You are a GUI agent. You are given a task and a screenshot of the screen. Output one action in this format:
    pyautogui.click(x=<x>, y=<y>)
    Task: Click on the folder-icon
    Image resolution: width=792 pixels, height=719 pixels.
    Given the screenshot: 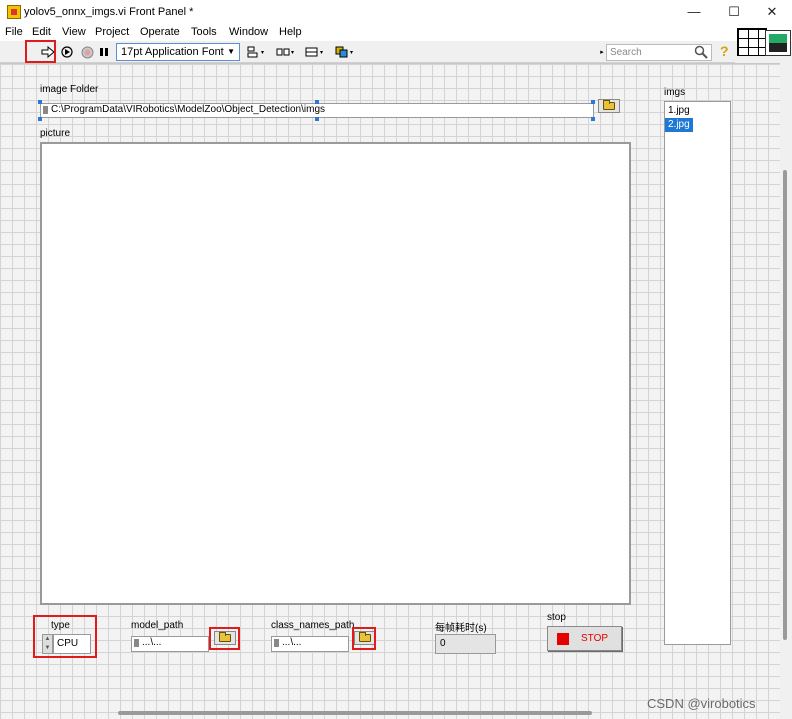 What is the action you would take?
    pyautogui.click(x=609, y=105)
    